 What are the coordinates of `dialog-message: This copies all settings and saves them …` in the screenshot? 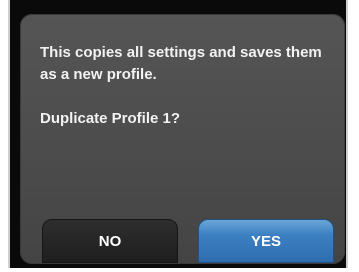 It's located at (181, 63).